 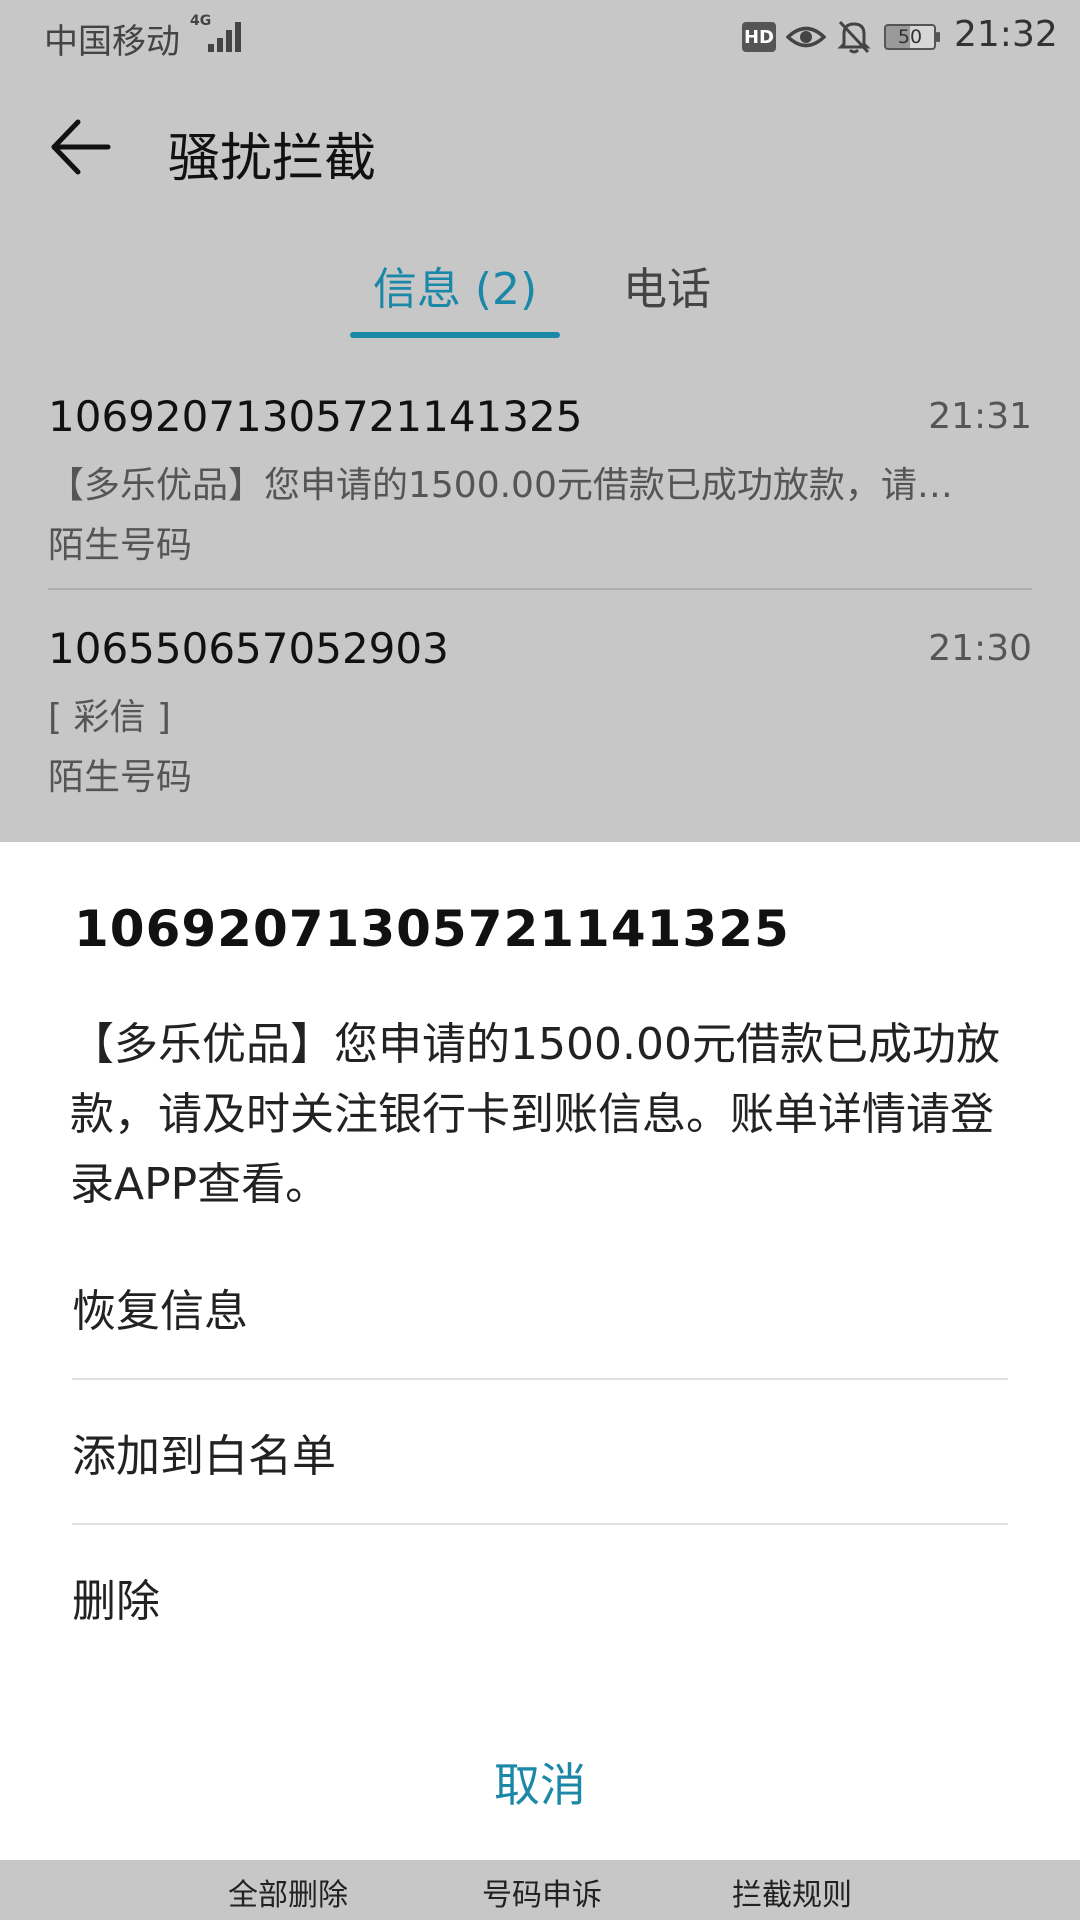 I want to click on message-sender: 106550657052903, so click(x=248, y=648).